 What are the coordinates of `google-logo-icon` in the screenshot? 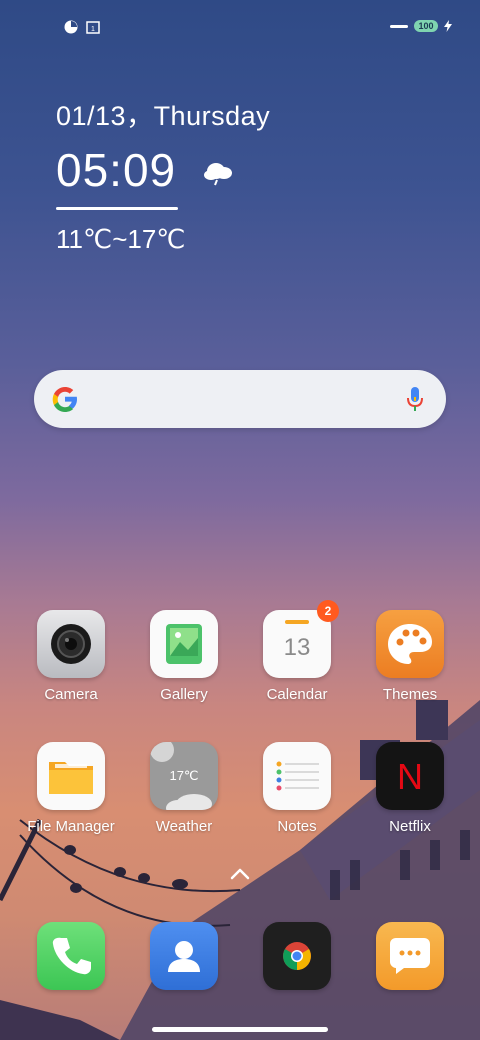 It's located at (64, 399).